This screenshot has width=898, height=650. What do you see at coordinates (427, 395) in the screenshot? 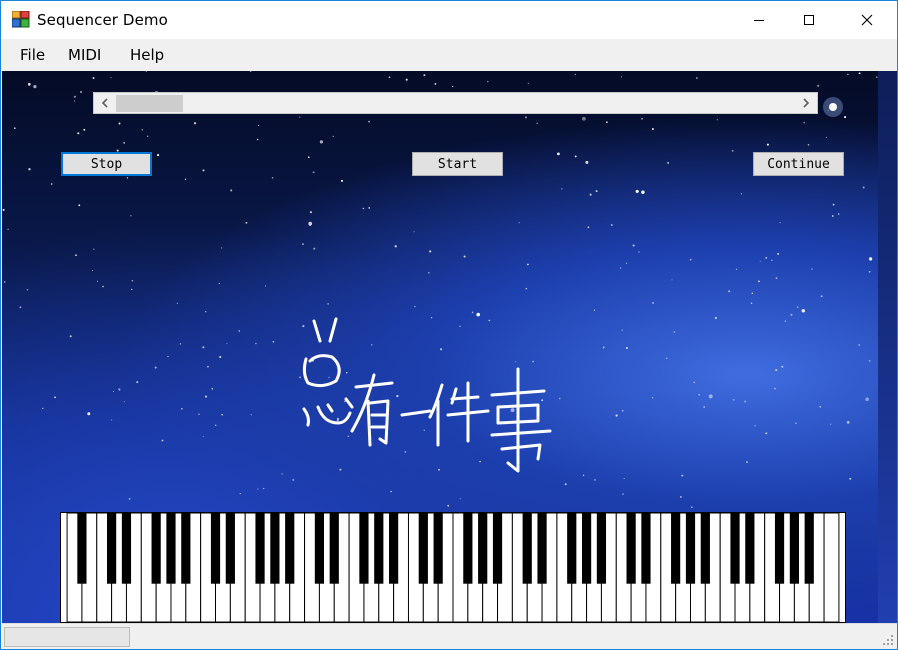
I see `handwritten-text-image` at bounding box center [427, 395].